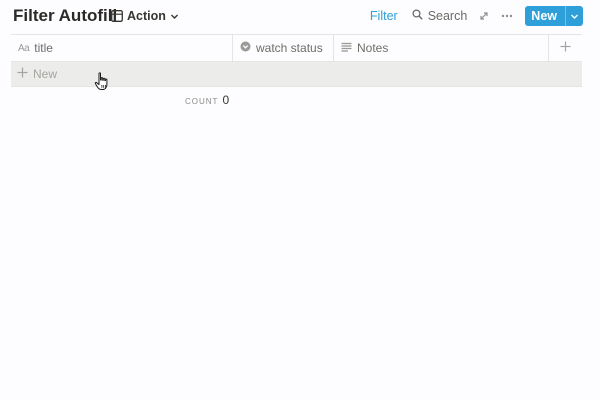  Describe the element at coordinates (174, 16) in the screenshot. I see `chevron-down-icon` at that location.